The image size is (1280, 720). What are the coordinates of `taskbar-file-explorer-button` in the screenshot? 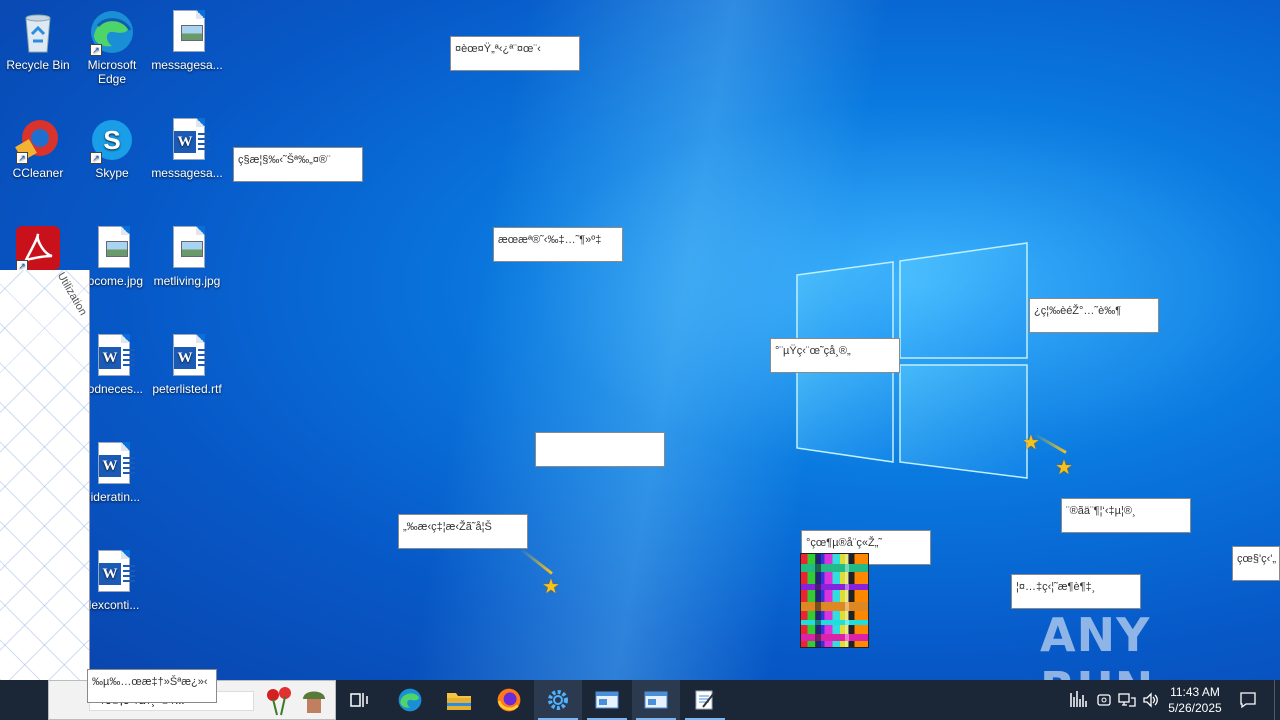 It's located at (459, 700).